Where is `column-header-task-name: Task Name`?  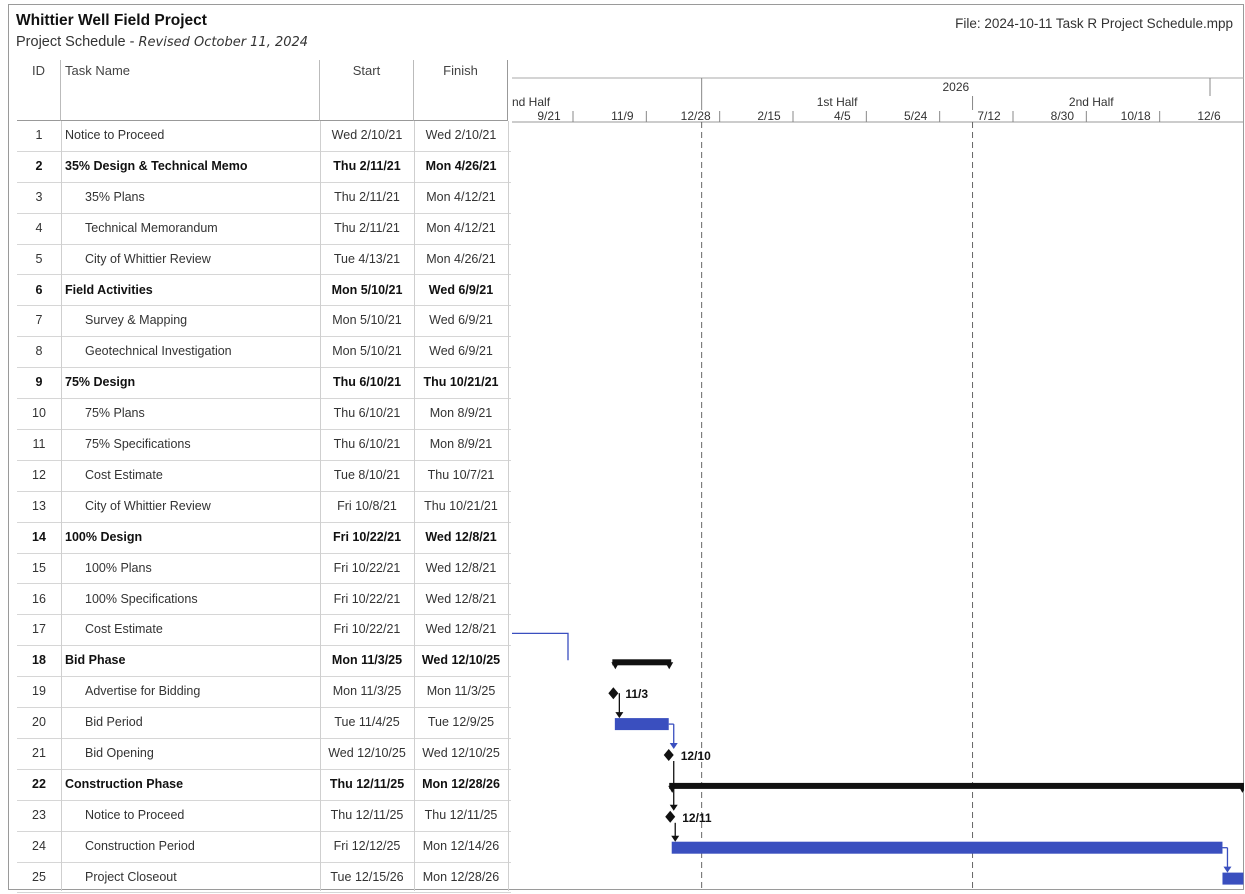 column-header-task-name: Task Name is located at coordinates (190, 90).